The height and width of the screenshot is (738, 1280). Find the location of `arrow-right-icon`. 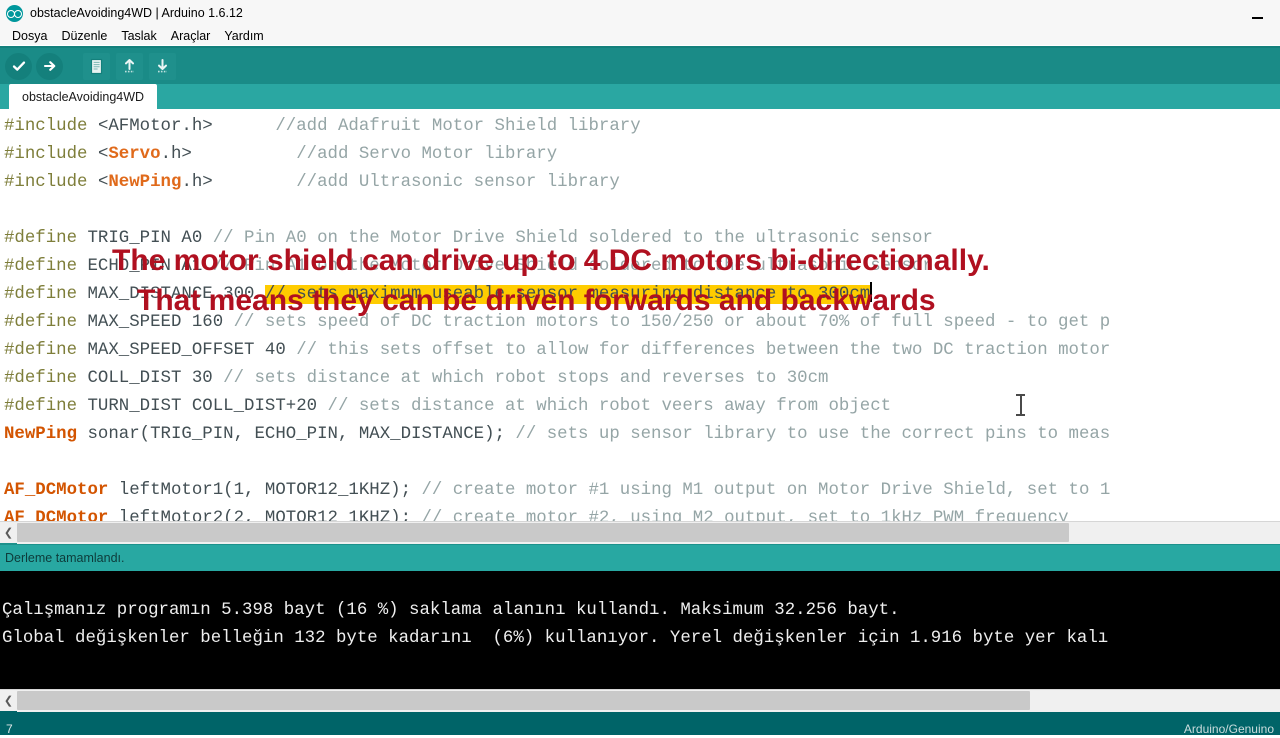

arrow-right-icon is located at coordinates (49, 66).